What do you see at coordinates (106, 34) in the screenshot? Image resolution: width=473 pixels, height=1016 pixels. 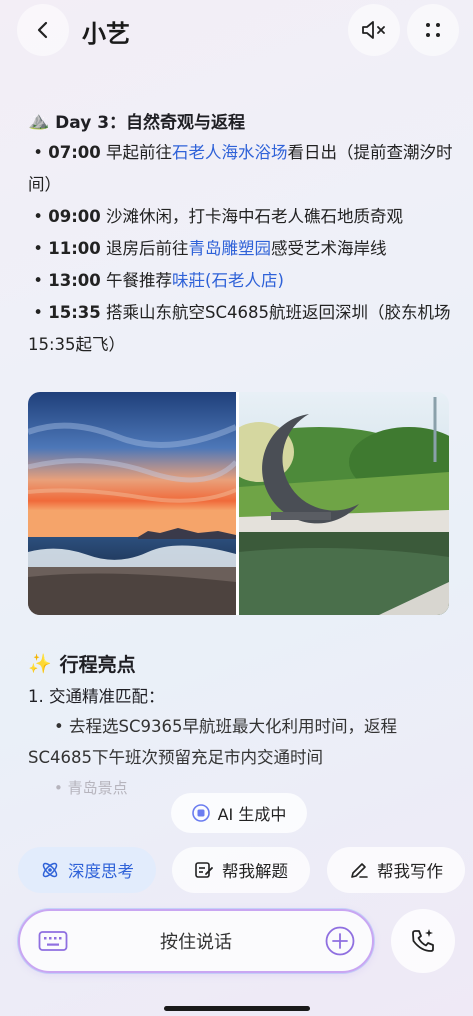 I see `page-title: 小艺` at bounding box center [106, 34].